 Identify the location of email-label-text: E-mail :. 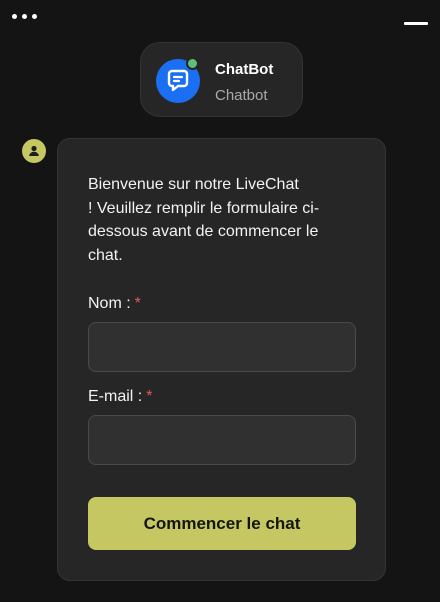
(115, 396).